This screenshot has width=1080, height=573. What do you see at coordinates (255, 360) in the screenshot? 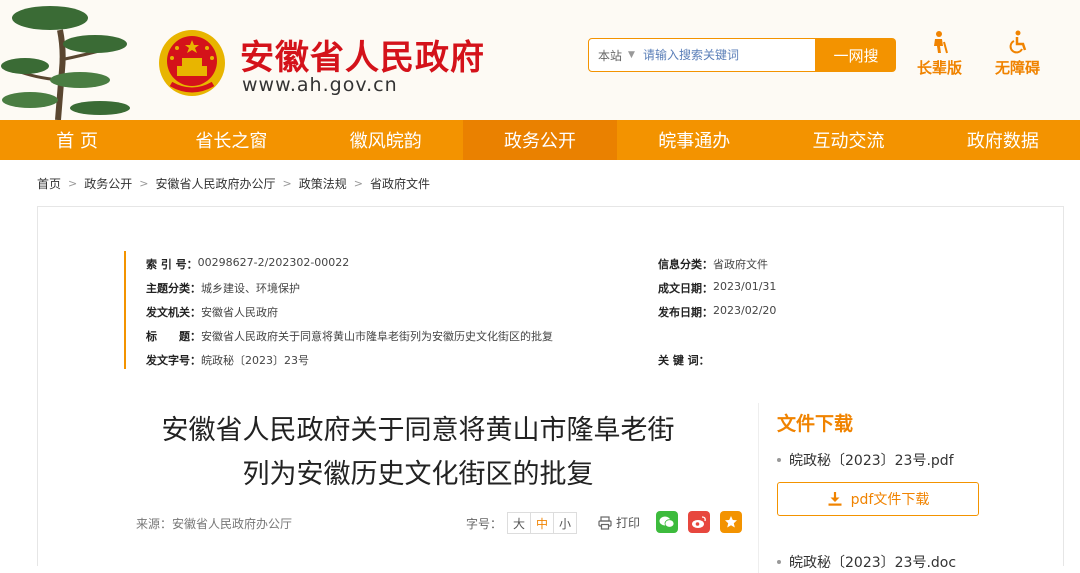
I see `meta-docno-value: 皖政秘〔2023〕23号` at bounding box center [255, 360].